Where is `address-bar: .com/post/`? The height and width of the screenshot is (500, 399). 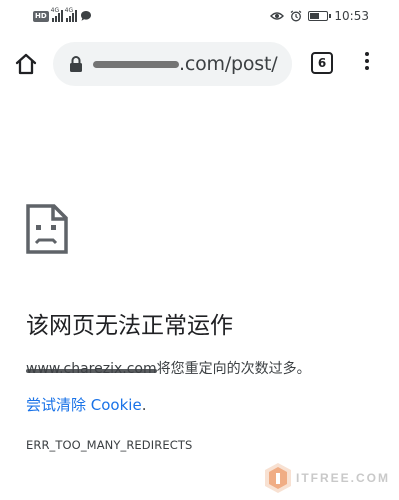
address-bar: .com/post/ is located at coordinates (172, 64).